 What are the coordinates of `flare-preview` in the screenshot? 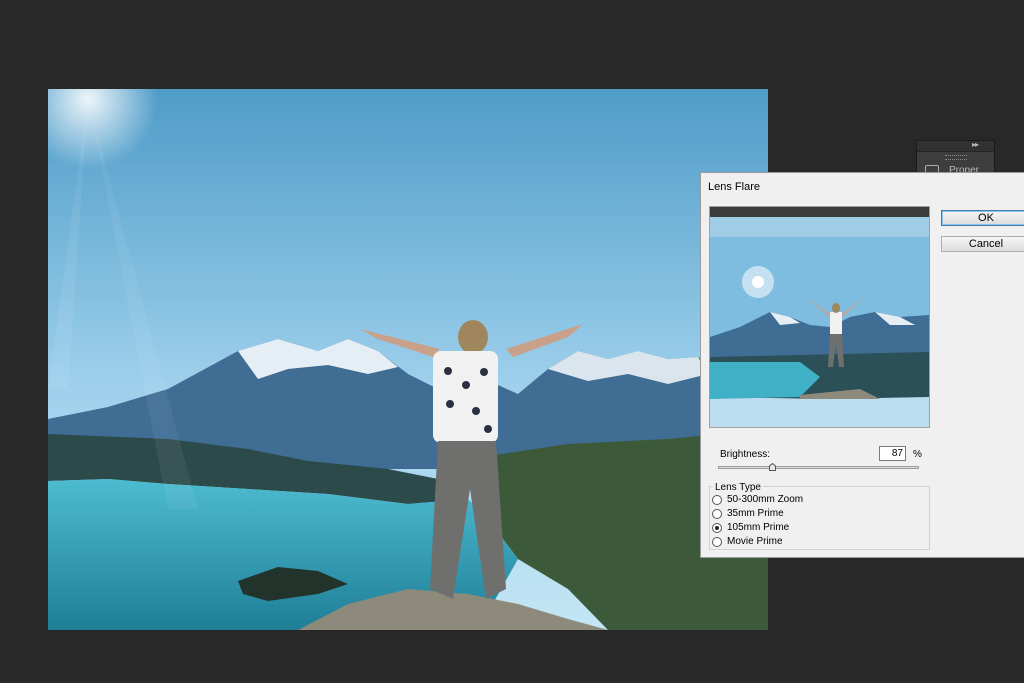 It's located at (819, 317).